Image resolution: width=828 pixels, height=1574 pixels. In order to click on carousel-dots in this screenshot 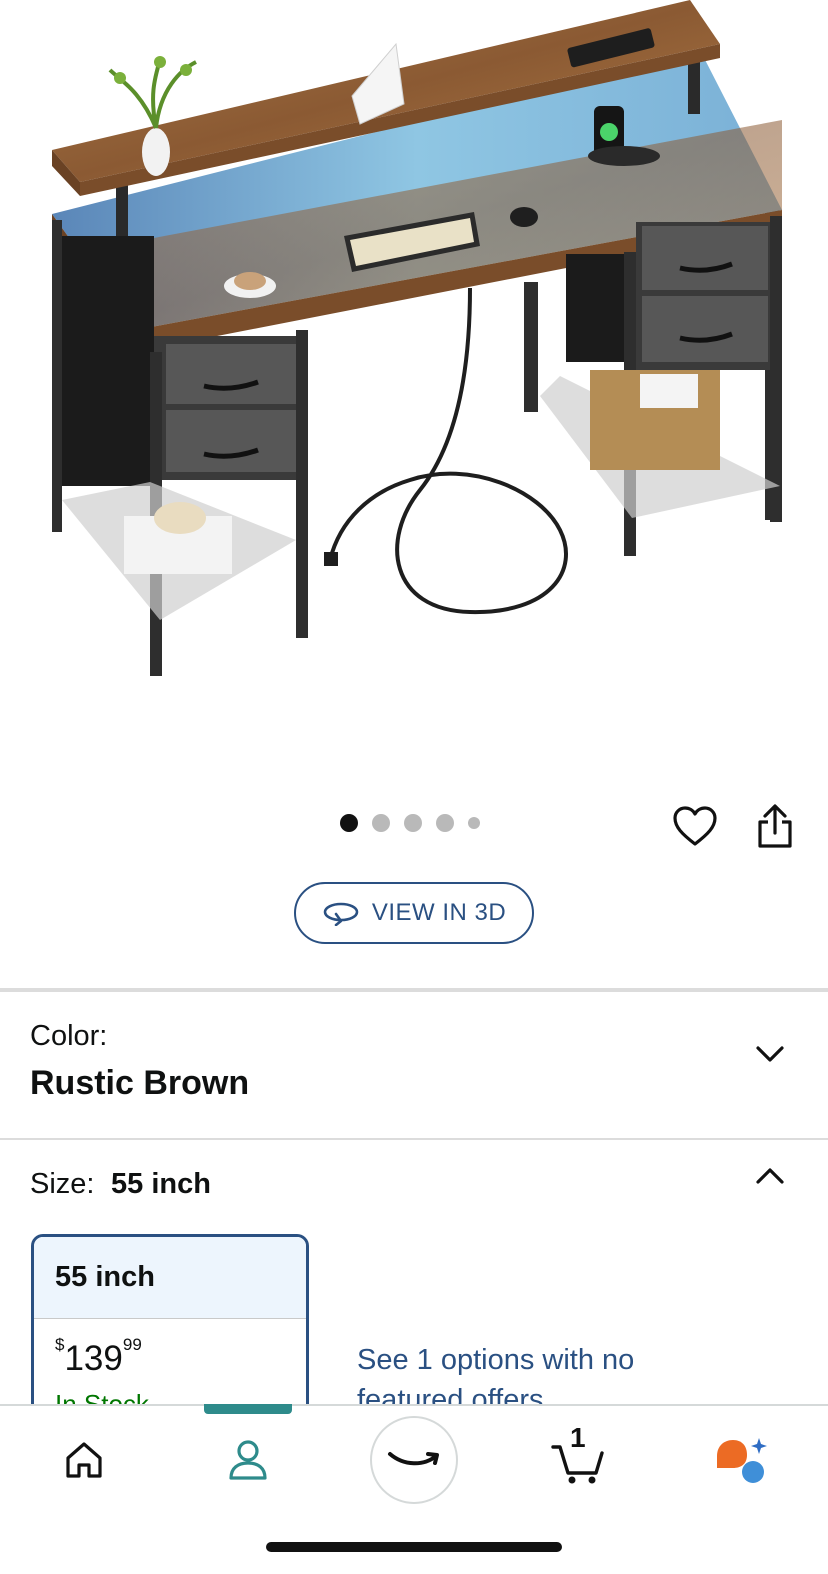, I will do `click(410, 823)`.